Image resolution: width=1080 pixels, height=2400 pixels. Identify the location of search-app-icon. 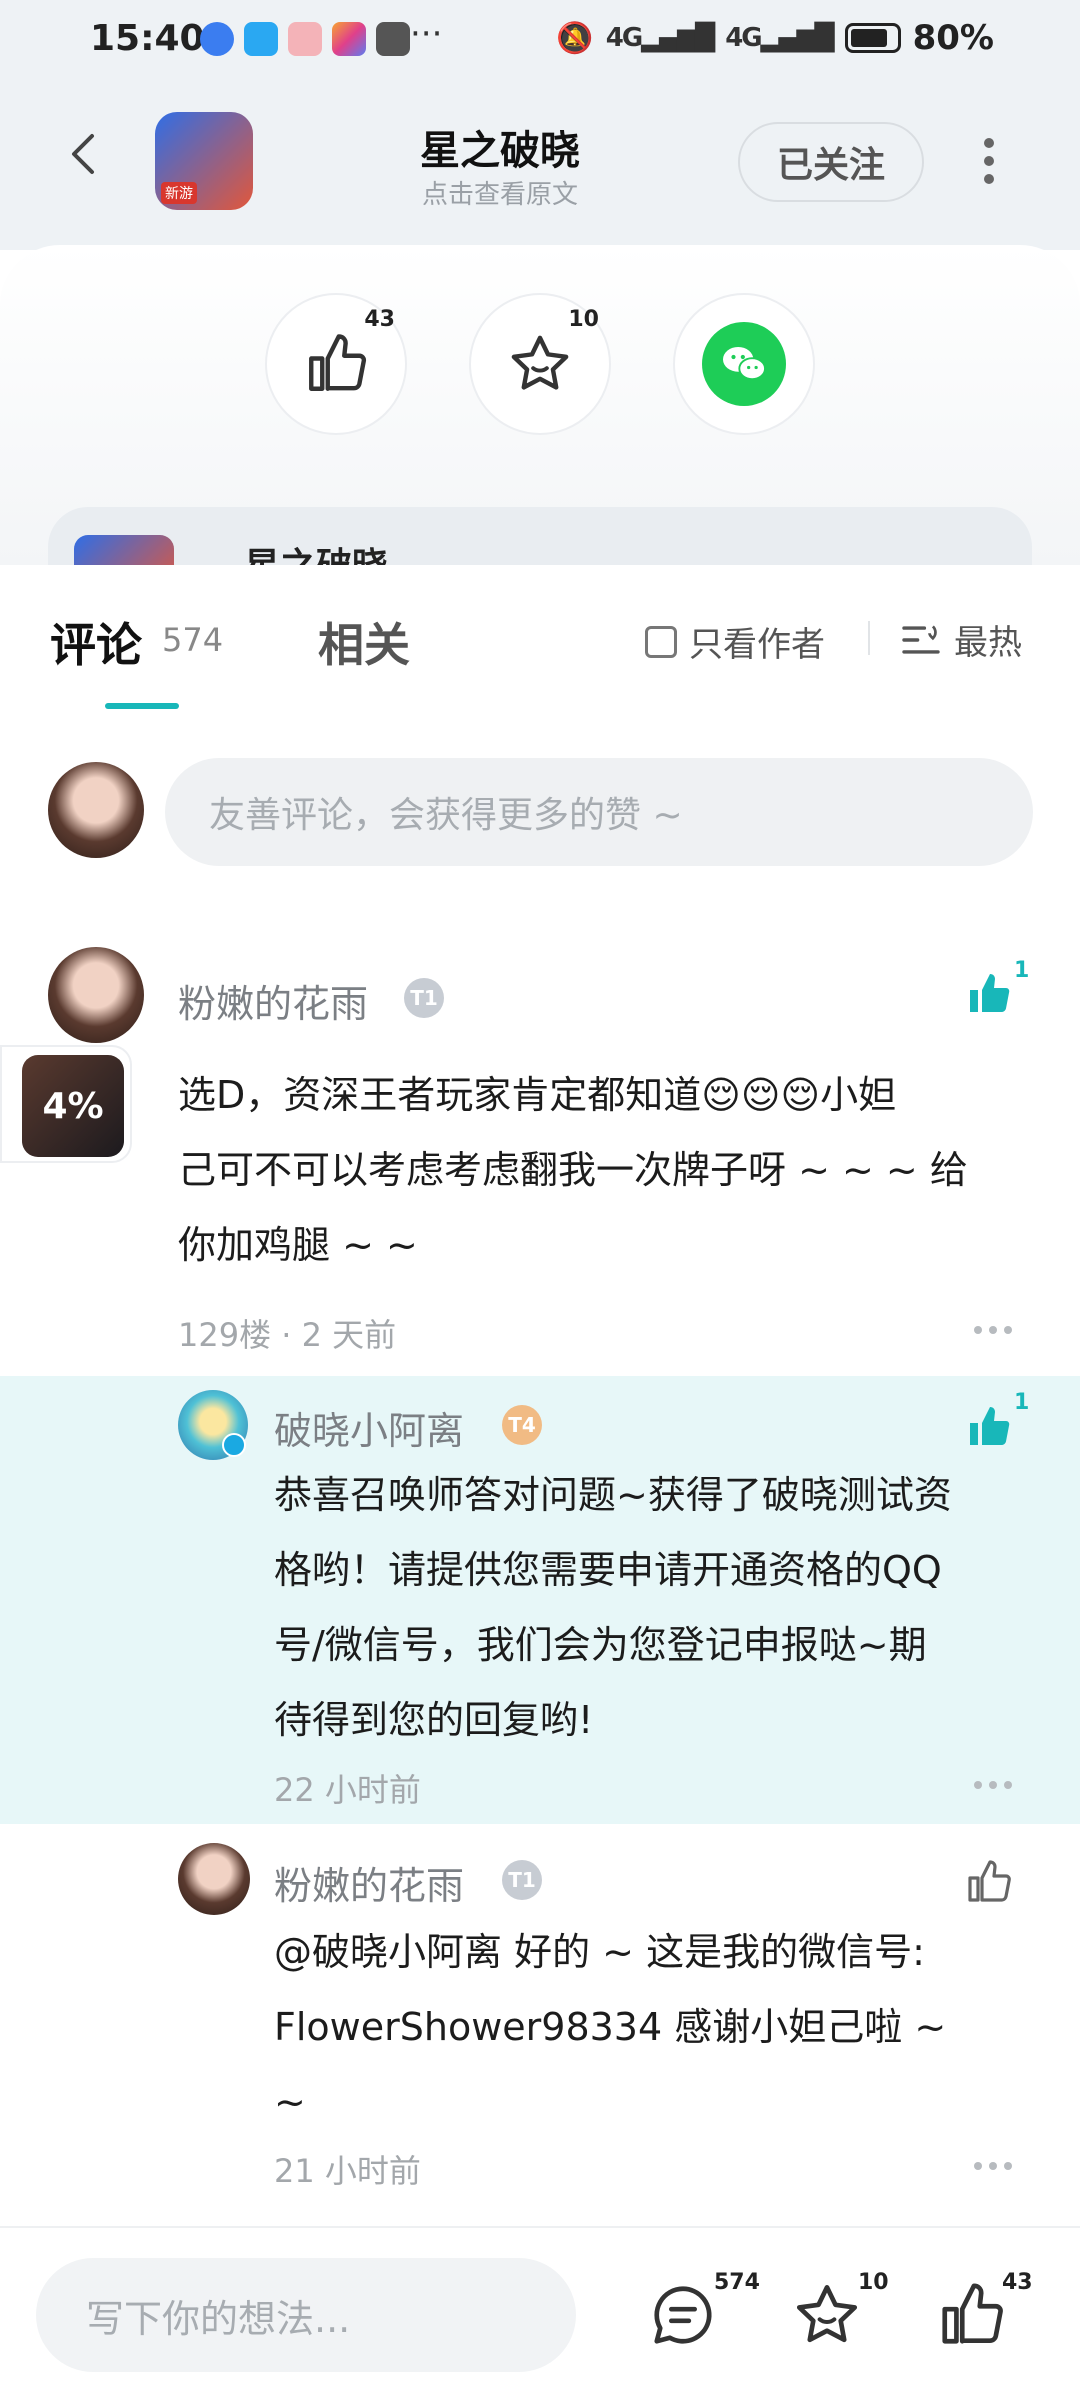
(261, 39).